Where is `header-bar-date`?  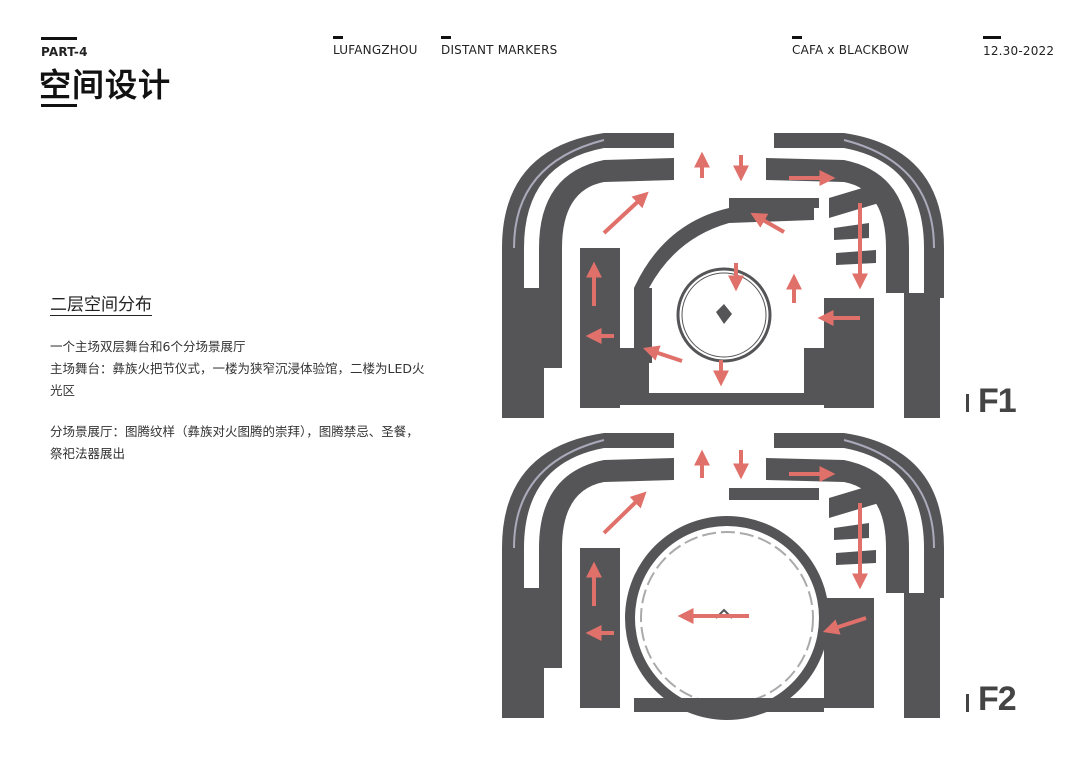 header-bar-date is located at coordinates (992, 37).